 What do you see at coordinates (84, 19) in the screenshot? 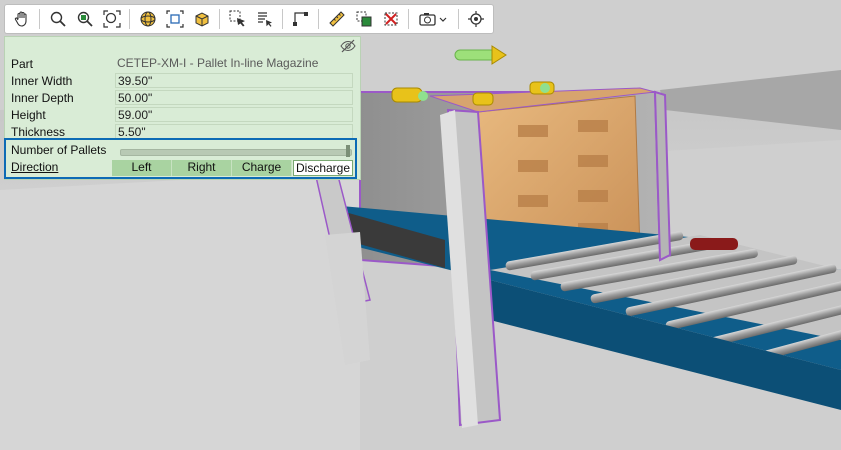
I see `zoom-window-icon` at bounding box center [84, 19].